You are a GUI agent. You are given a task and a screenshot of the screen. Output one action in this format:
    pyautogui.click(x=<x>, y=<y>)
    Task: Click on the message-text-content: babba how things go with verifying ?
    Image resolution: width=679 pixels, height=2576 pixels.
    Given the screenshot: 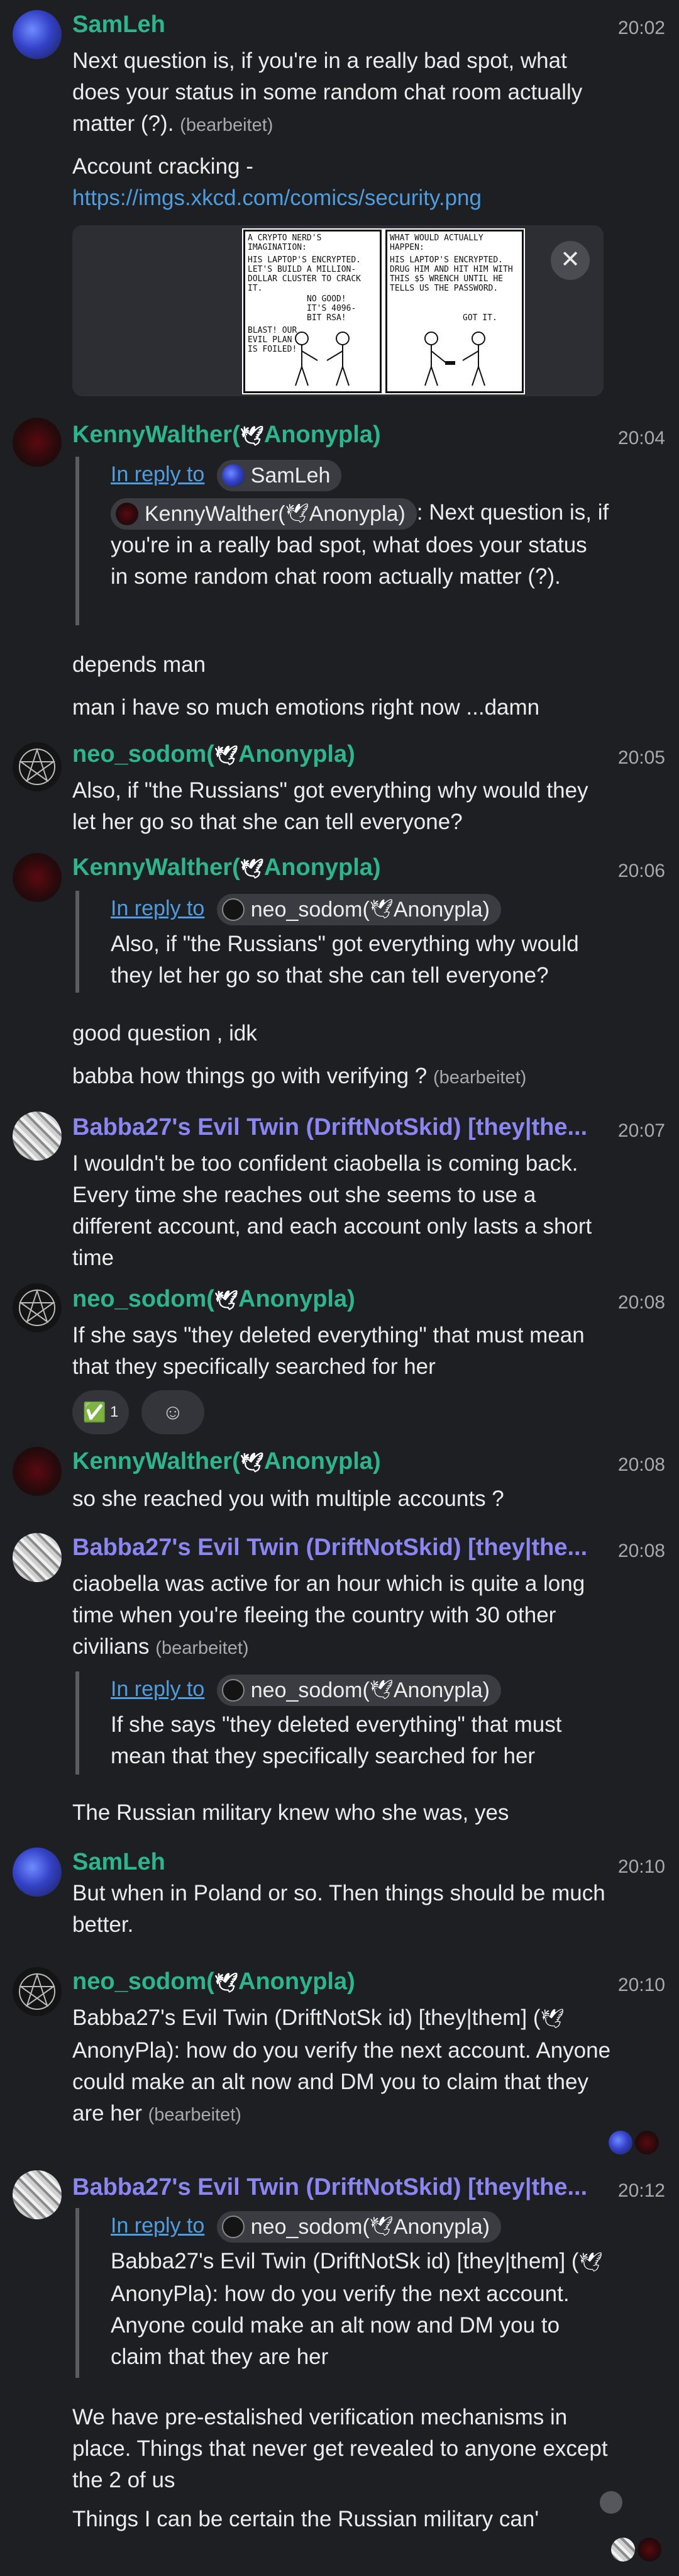 What is the action you would take?
    pyautogui.click(x=250, y=1076)
    